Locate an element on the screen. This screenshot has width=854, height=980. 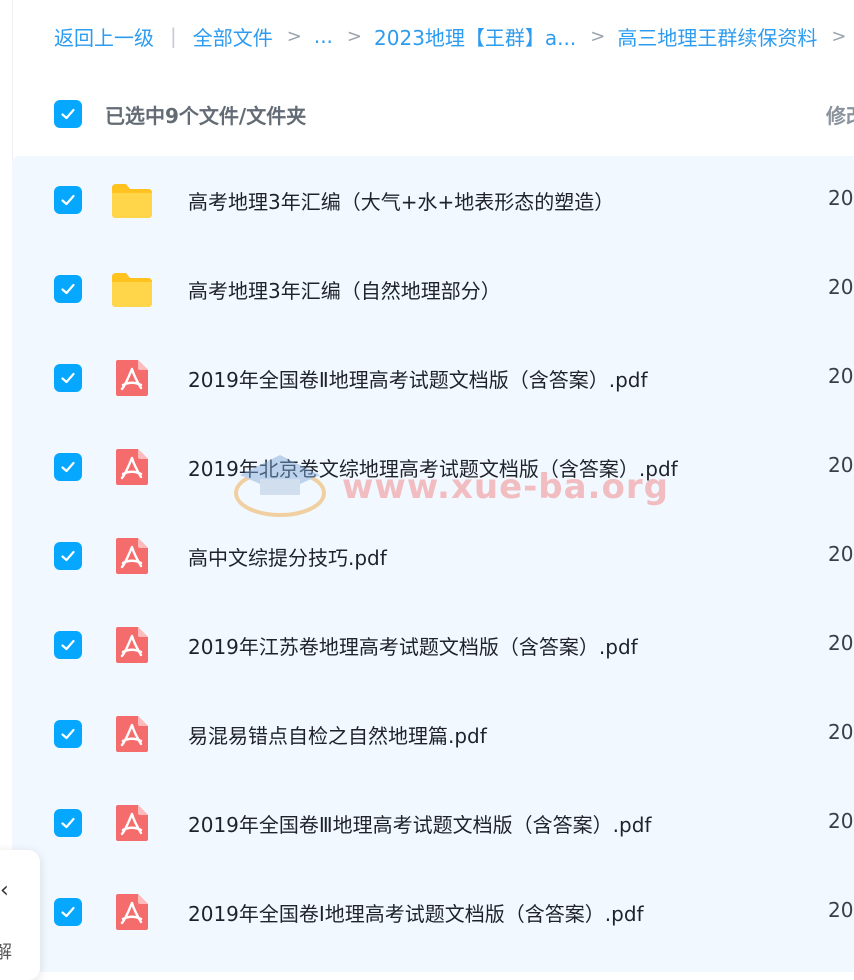
selection-count: 已选中9个文件/文件夹 is located at coordinates (206, 116).